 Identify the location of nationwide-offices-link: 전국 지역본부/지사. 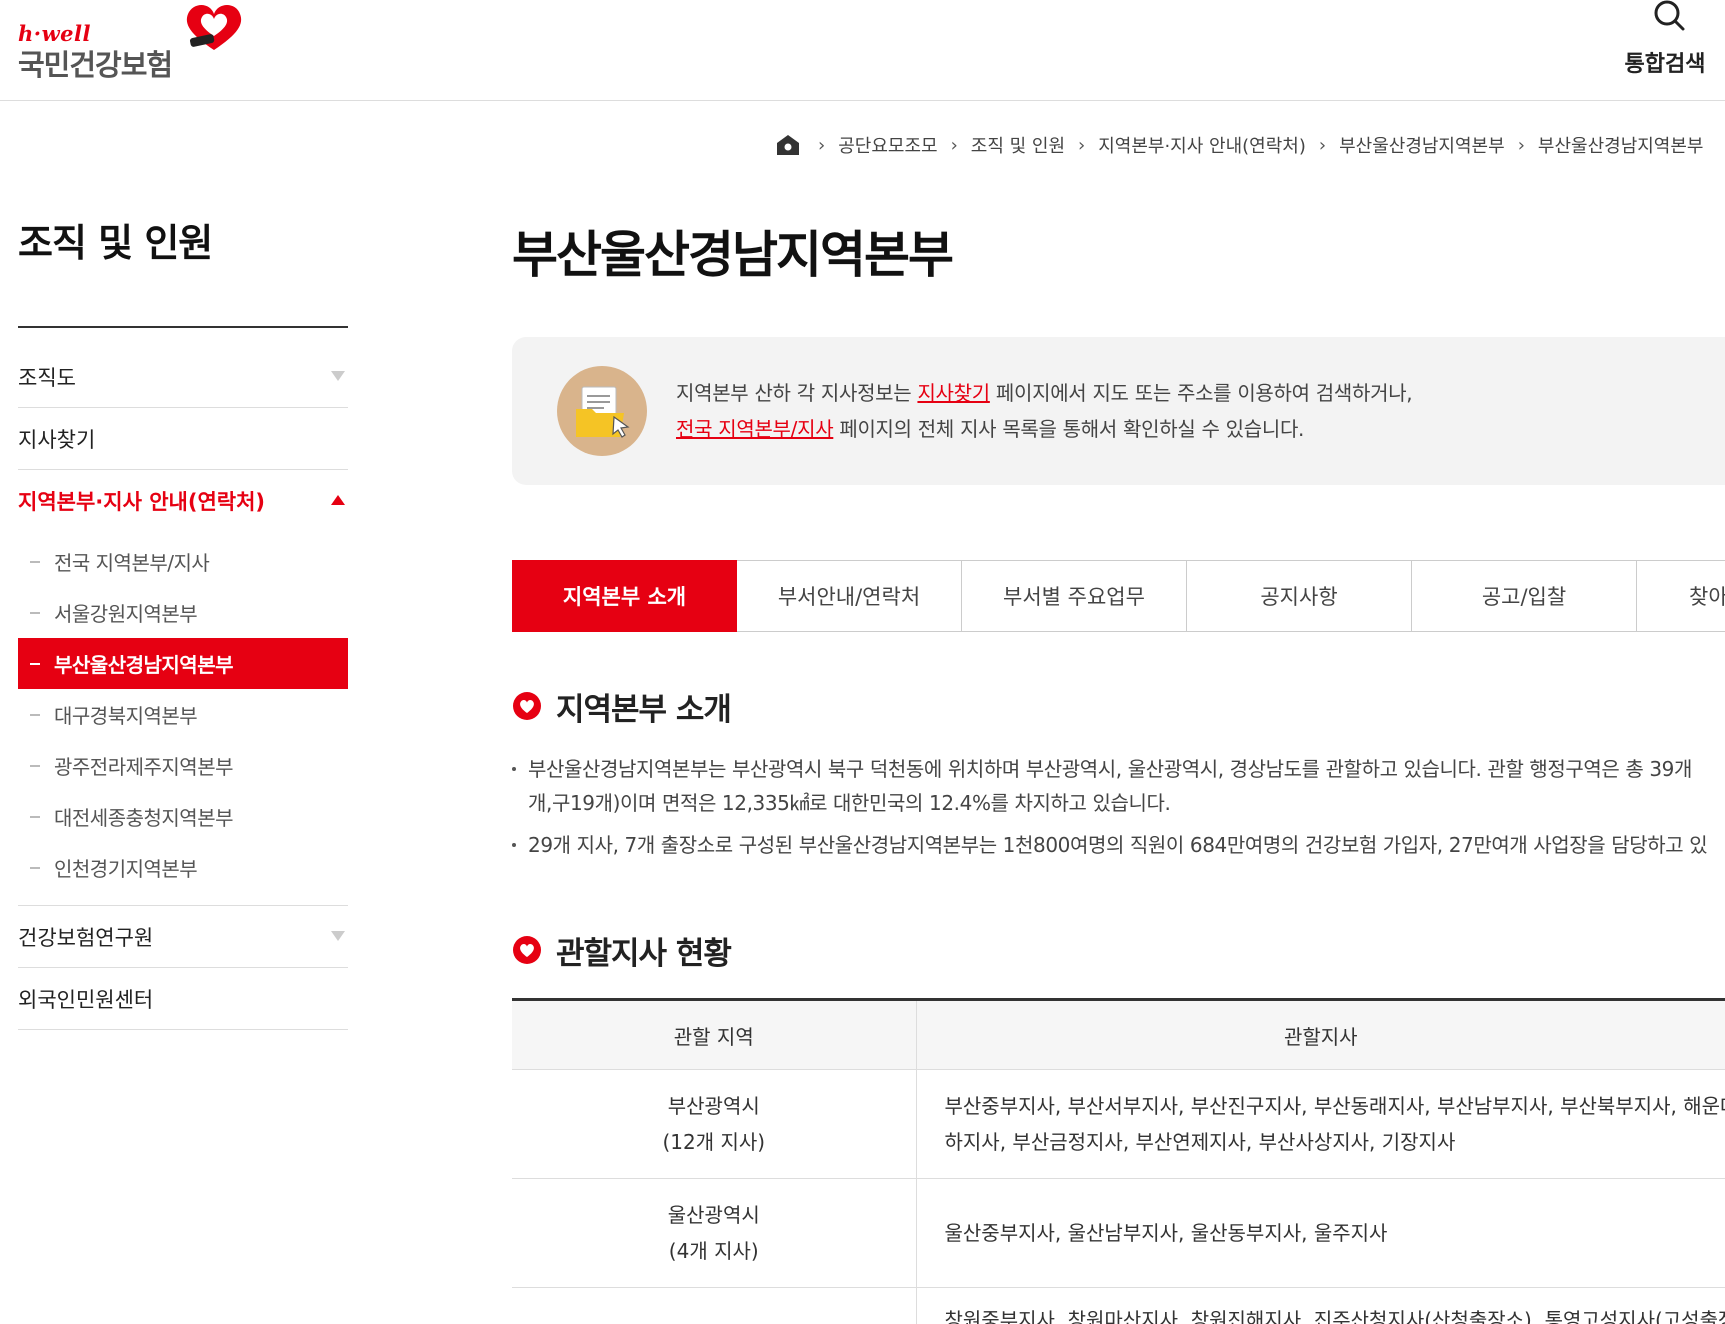
(755, 429).